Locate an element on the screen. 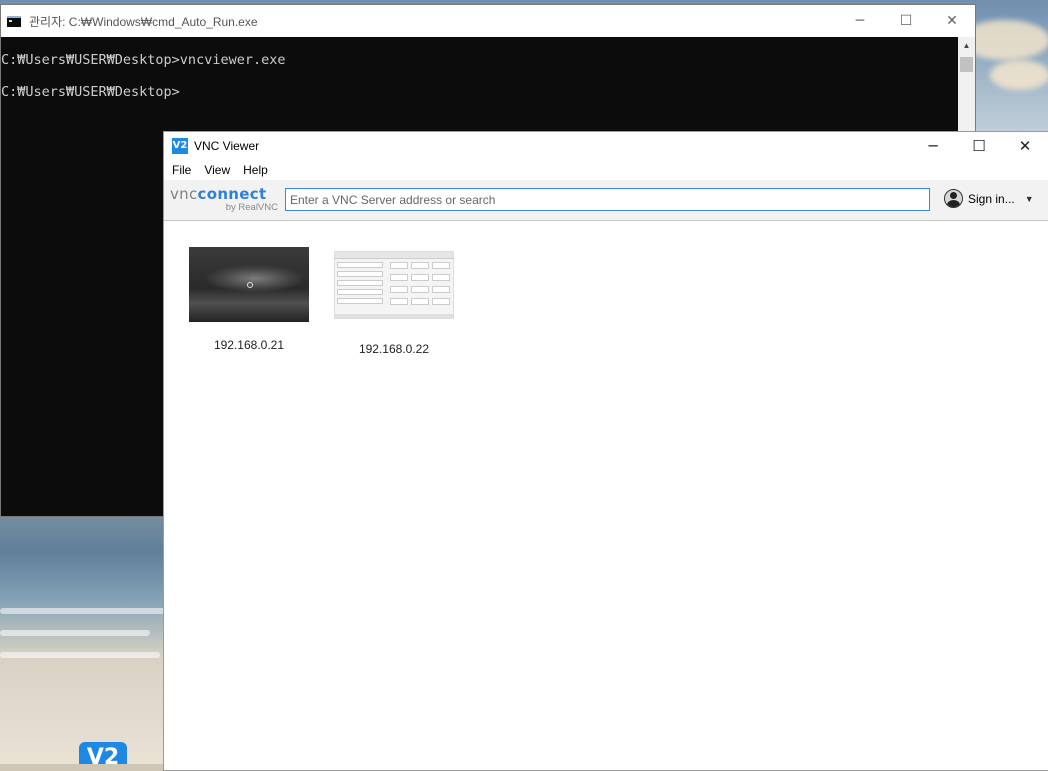  cmd-minimize-button: ─ is located at coordinates (860, 21).